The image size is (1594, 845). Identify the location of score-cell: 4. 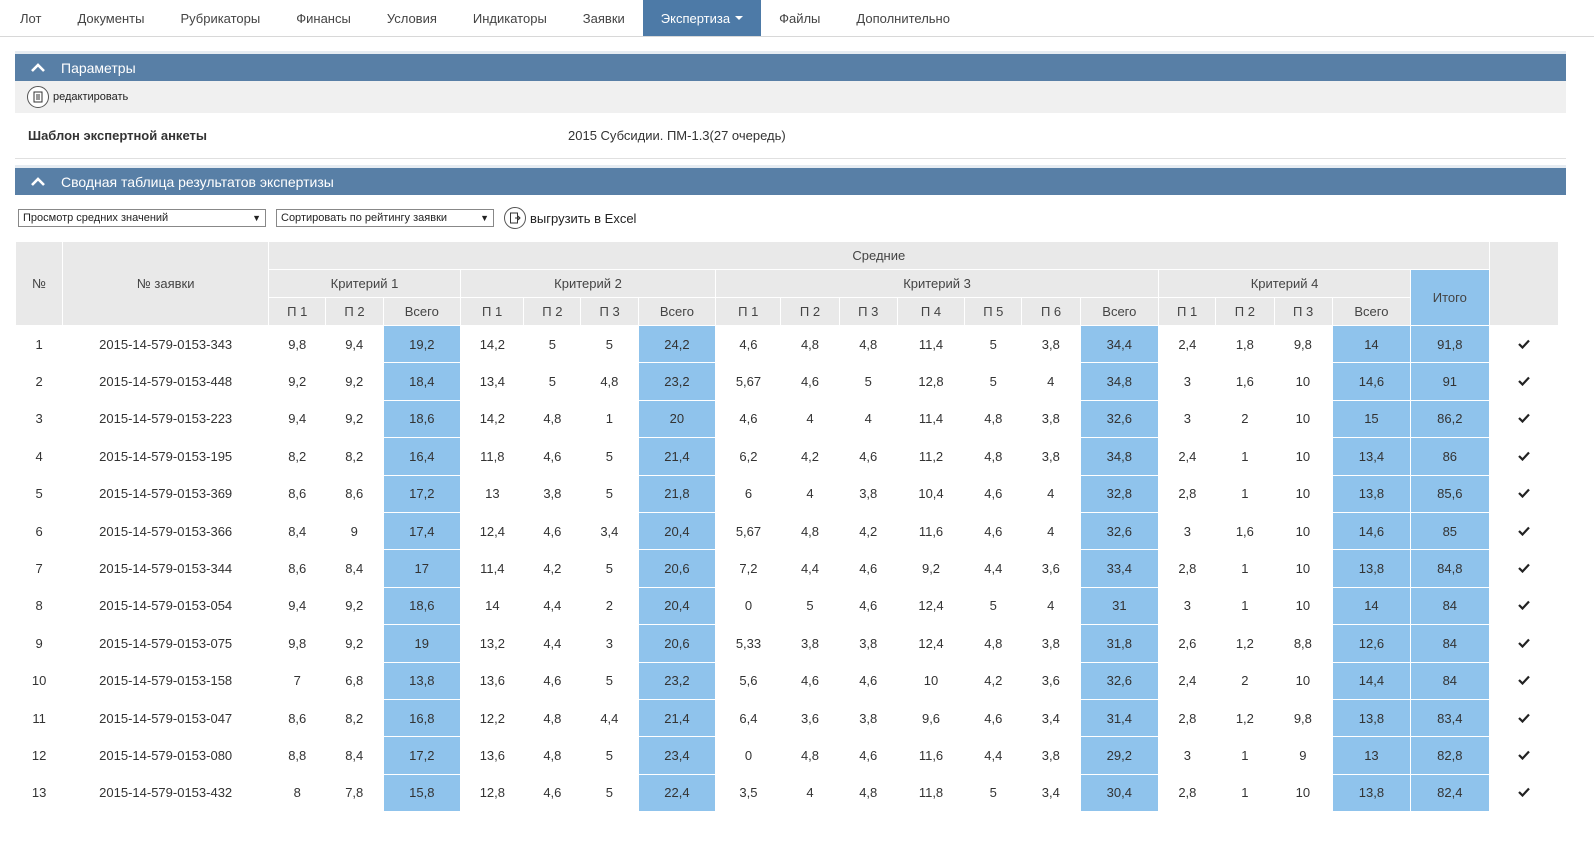
(1051, 381).